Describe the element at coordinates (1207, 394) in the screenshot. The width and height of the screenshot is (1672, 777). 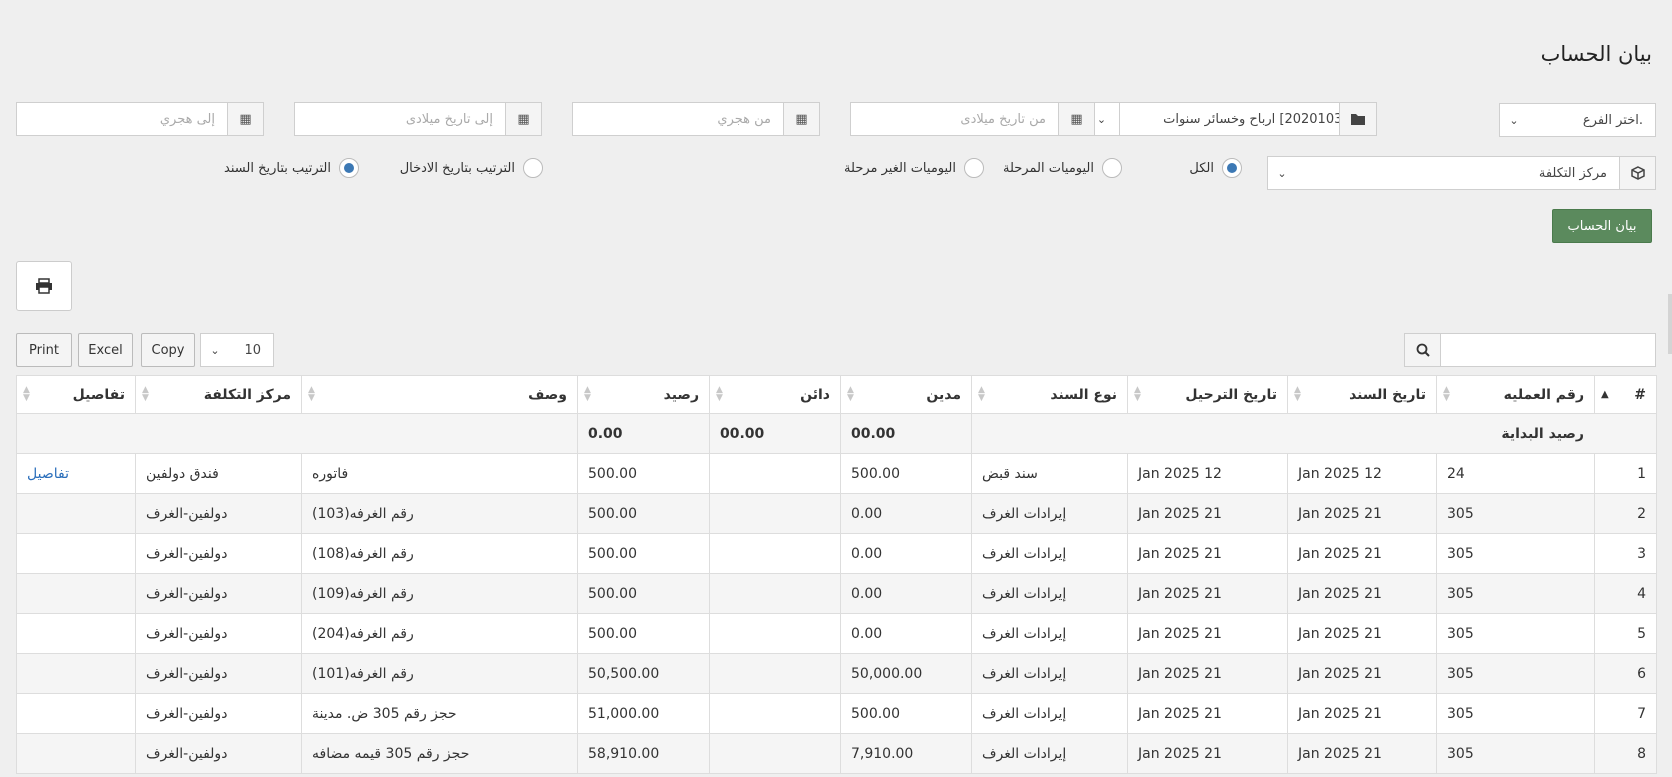
I see `col-header-post-date: تاريخ الترحيل ▲ ▼` at that location.